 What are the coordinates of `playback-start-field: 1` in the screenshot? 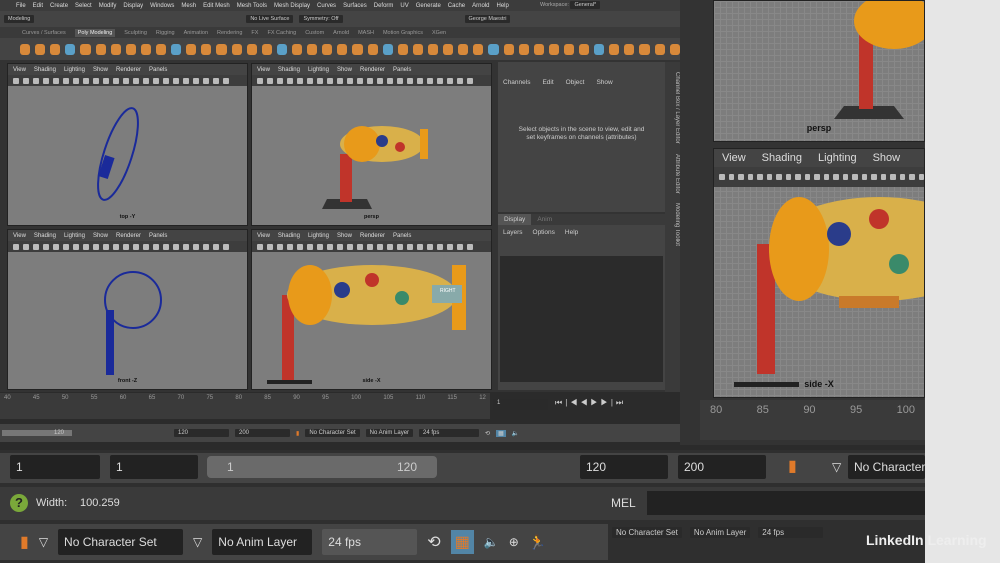 It's located at (154, 467).